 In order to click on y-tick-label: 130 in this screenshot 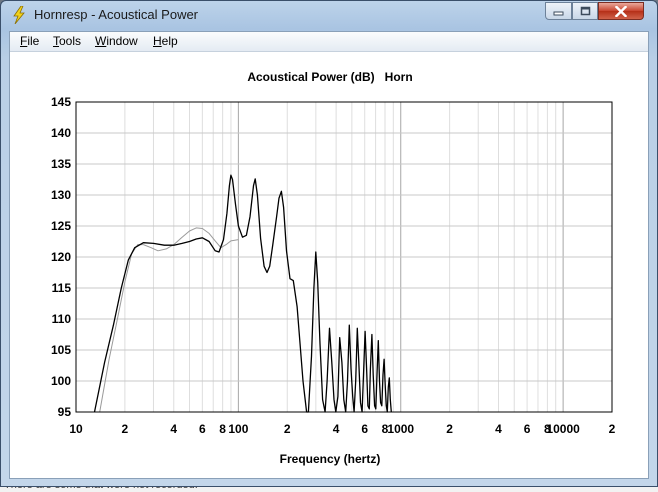, I will do `click(61, 195)`.